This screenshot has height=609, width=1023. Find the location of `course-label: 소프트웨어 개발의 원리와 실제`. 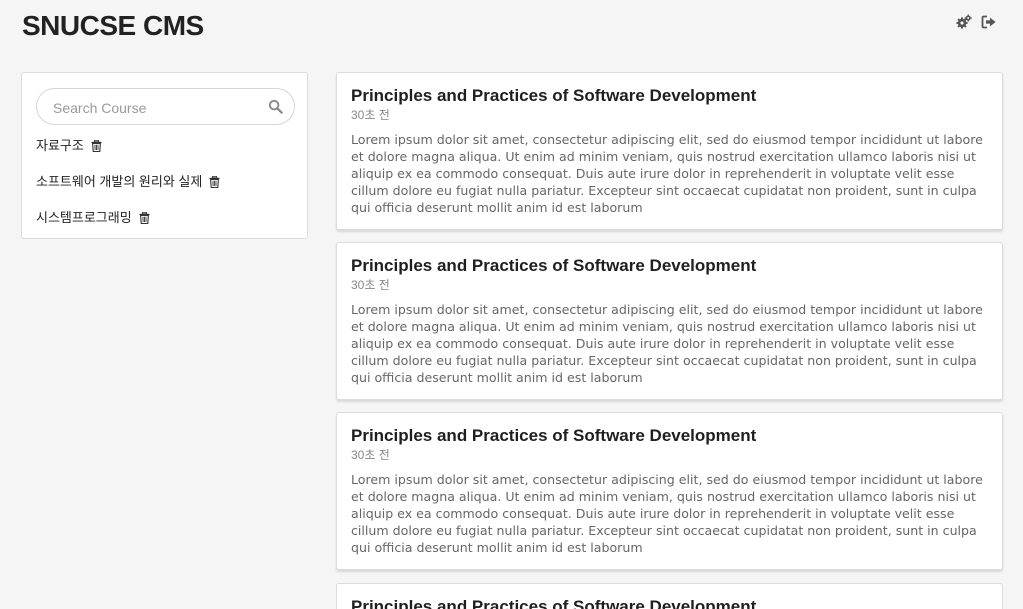

course-label: 소프트웨어 개발의 원리와 실제 is located at coordinates (119, 181).